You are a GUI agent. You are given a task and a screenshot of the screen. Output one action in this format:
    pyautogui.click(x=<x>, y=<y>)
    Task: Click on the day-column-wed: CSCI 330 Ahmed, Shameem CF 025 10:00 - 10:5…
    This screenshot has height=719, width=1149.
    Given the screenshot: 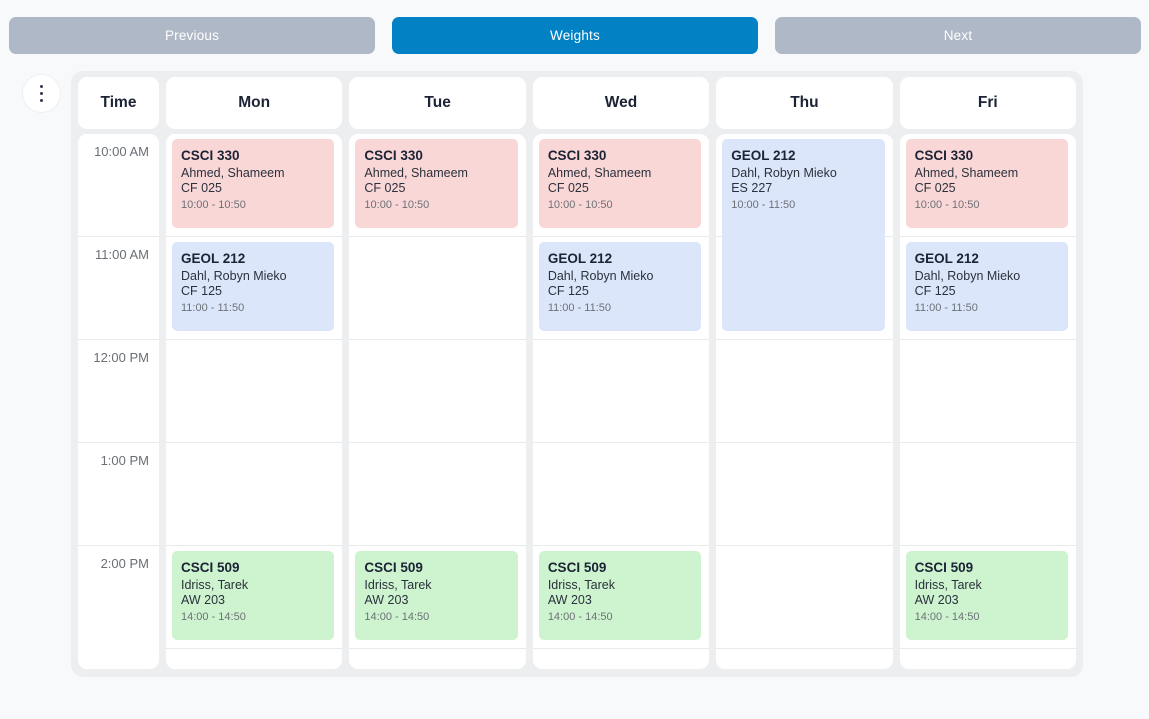 What is the action you would take?
    pyautogui.click(x=621, y=401)
    